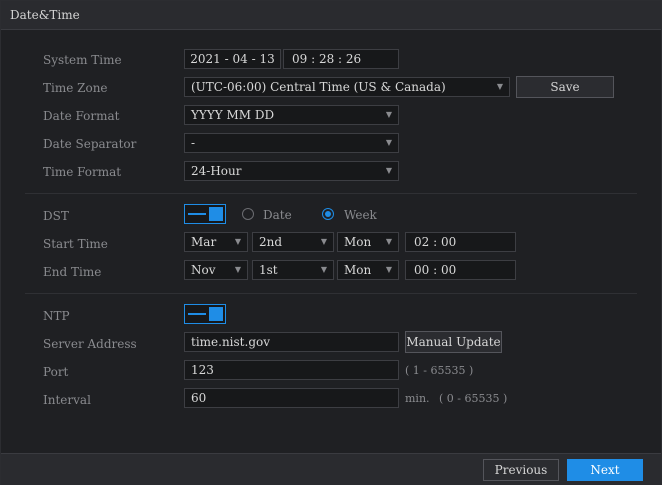  What do you see at coordinates (268, 270) in the screenshot?
I see `end-week-value: 1st` at bounding box center [268, 270].